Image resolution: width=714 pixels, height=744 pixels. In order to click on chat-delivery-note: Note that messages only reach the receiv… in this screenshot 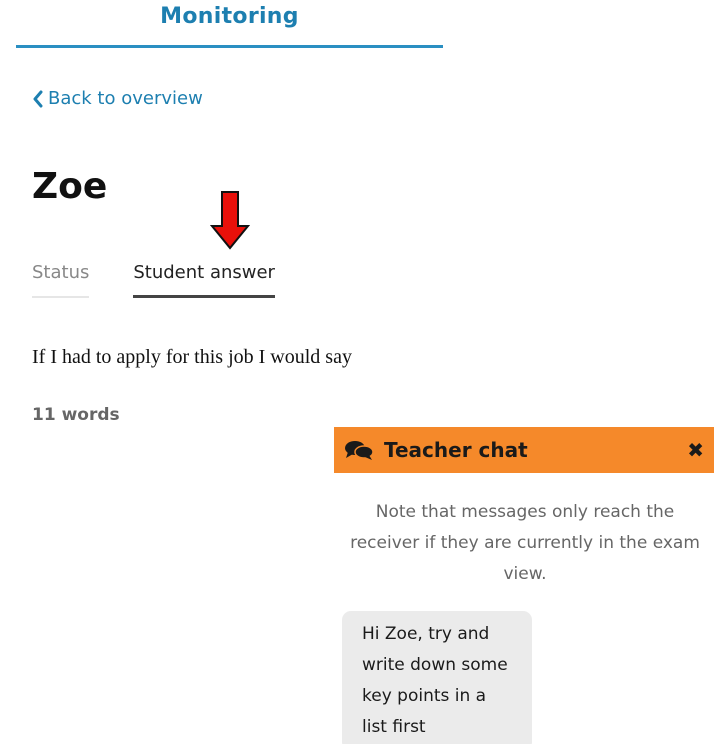, I will do `click(525, 543)`.